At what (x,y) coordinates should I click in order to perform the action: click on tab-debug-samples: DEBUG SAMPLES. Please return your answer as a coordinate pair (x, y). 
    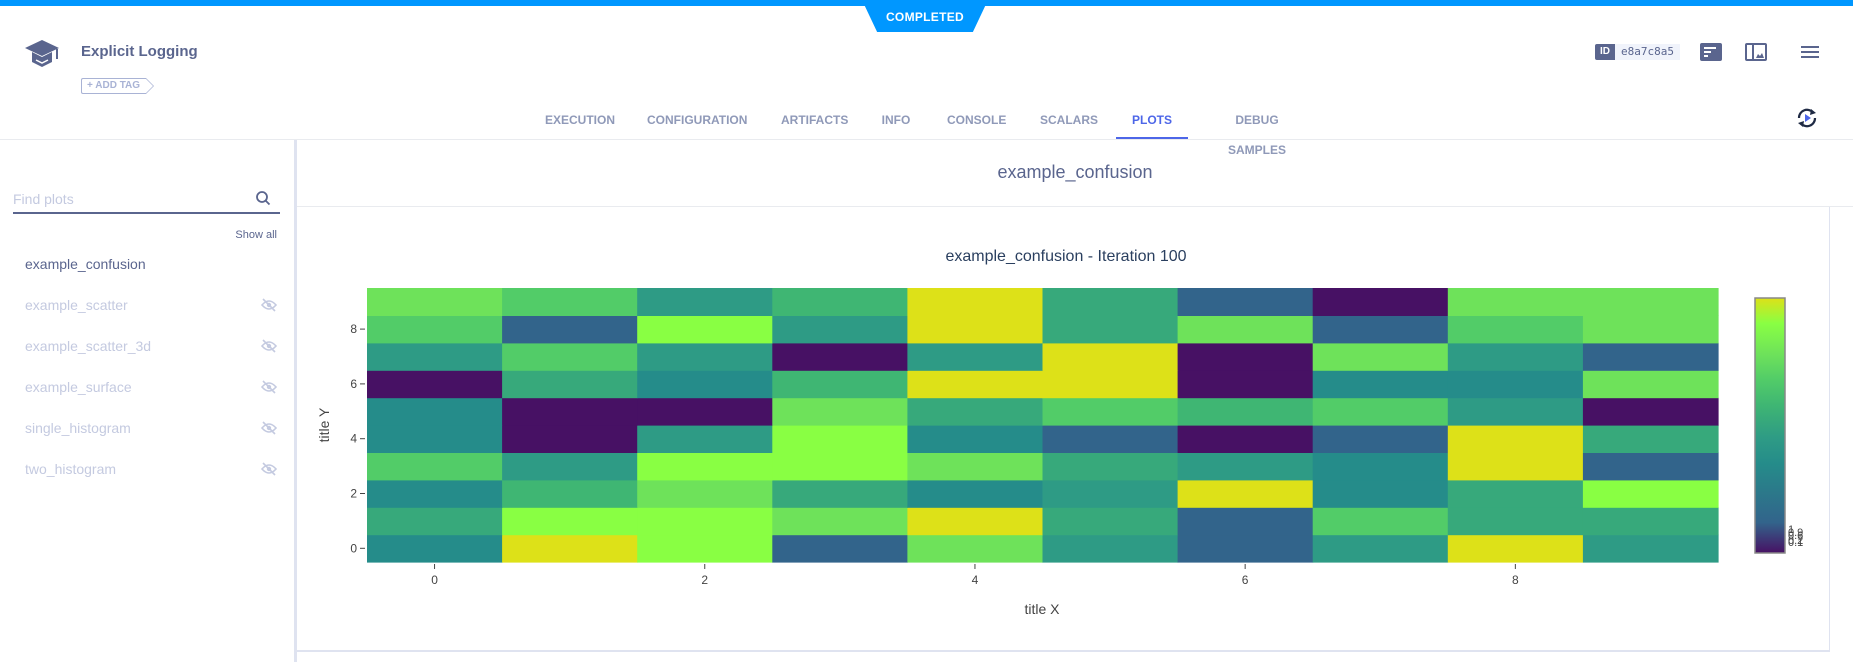
    Looking at the image, I should click on (1257, 131).